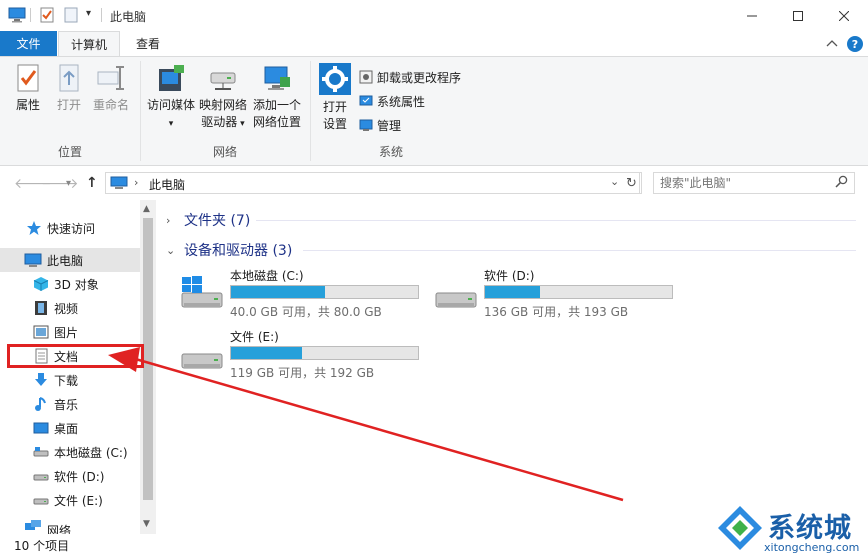 This screenshot has width=868, height=556. I want to click on access-media-button: 访问媒体 ▾, so click(171, 97).